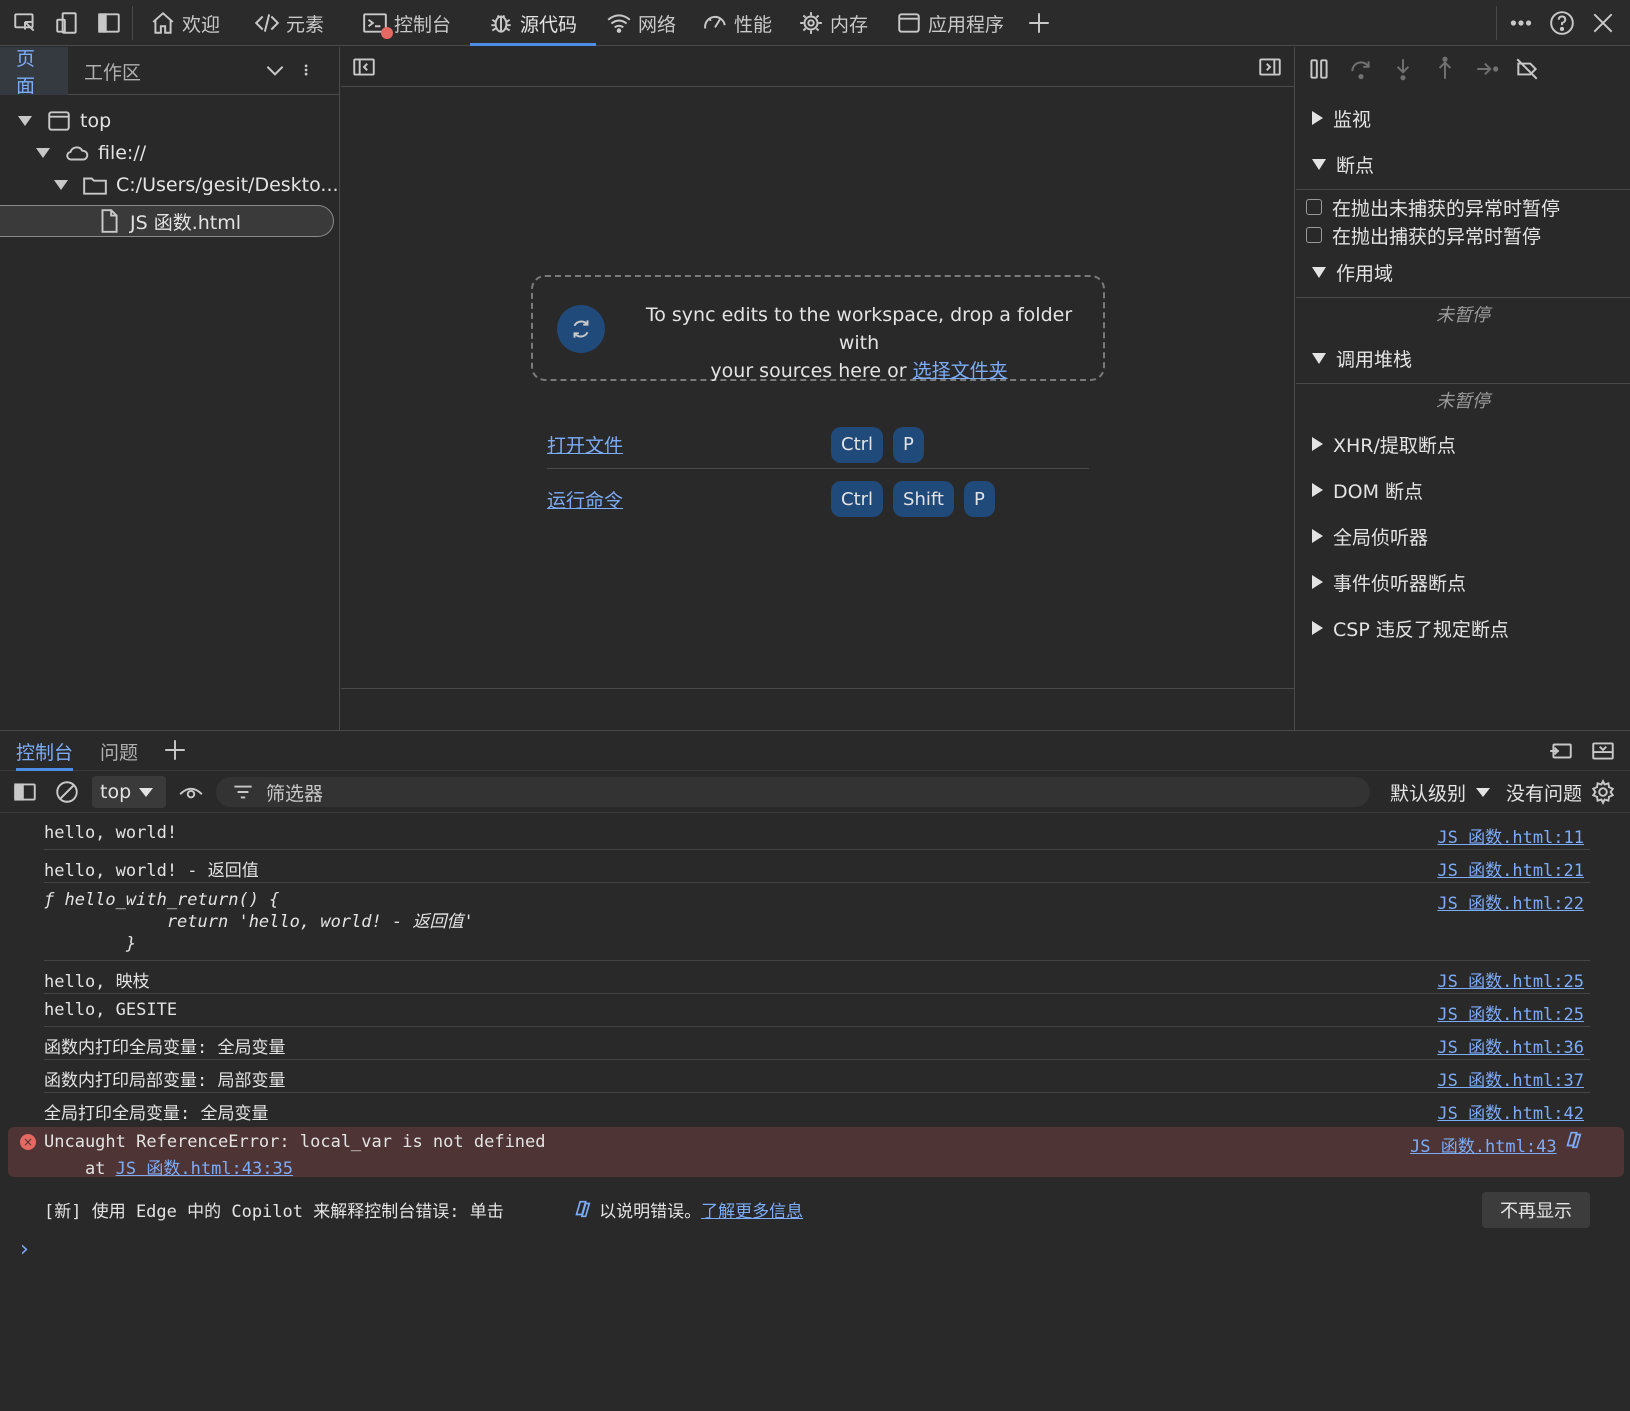  Describe the element at coordinates (1510, 835) in the screenshot. I see `source-link: JS 函数.html:11` at that location.